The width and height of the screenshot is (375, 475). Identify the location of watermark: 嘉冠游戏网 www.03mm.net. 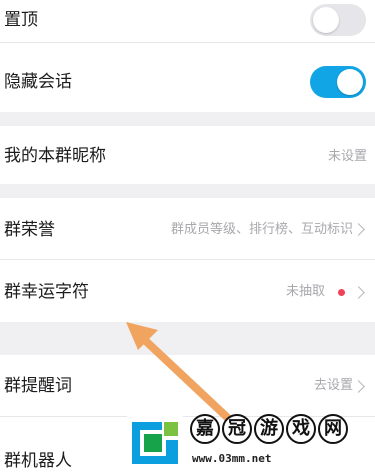
(250, 443).